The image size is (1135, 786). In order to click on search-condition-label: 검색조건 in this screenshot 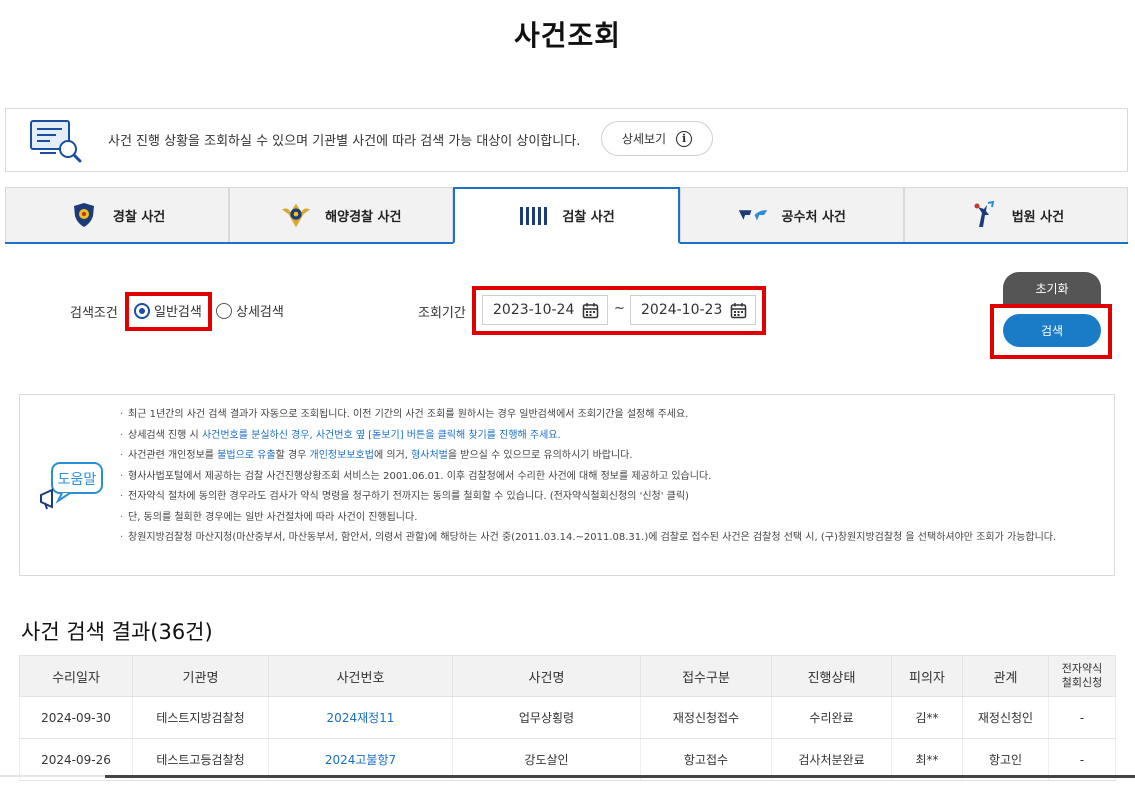, I will do `click(94, 313)`.